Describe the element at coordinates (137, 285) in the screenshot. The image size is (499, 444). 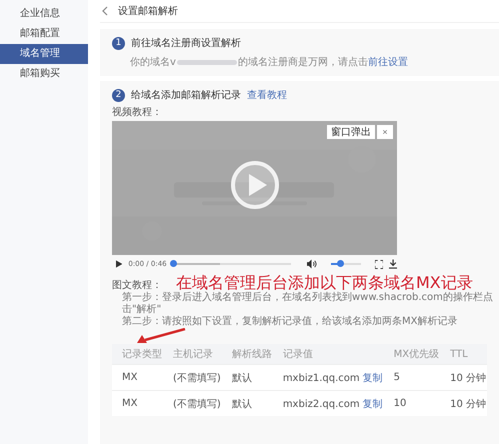
I see `section-label: 图文教程：` at that location.